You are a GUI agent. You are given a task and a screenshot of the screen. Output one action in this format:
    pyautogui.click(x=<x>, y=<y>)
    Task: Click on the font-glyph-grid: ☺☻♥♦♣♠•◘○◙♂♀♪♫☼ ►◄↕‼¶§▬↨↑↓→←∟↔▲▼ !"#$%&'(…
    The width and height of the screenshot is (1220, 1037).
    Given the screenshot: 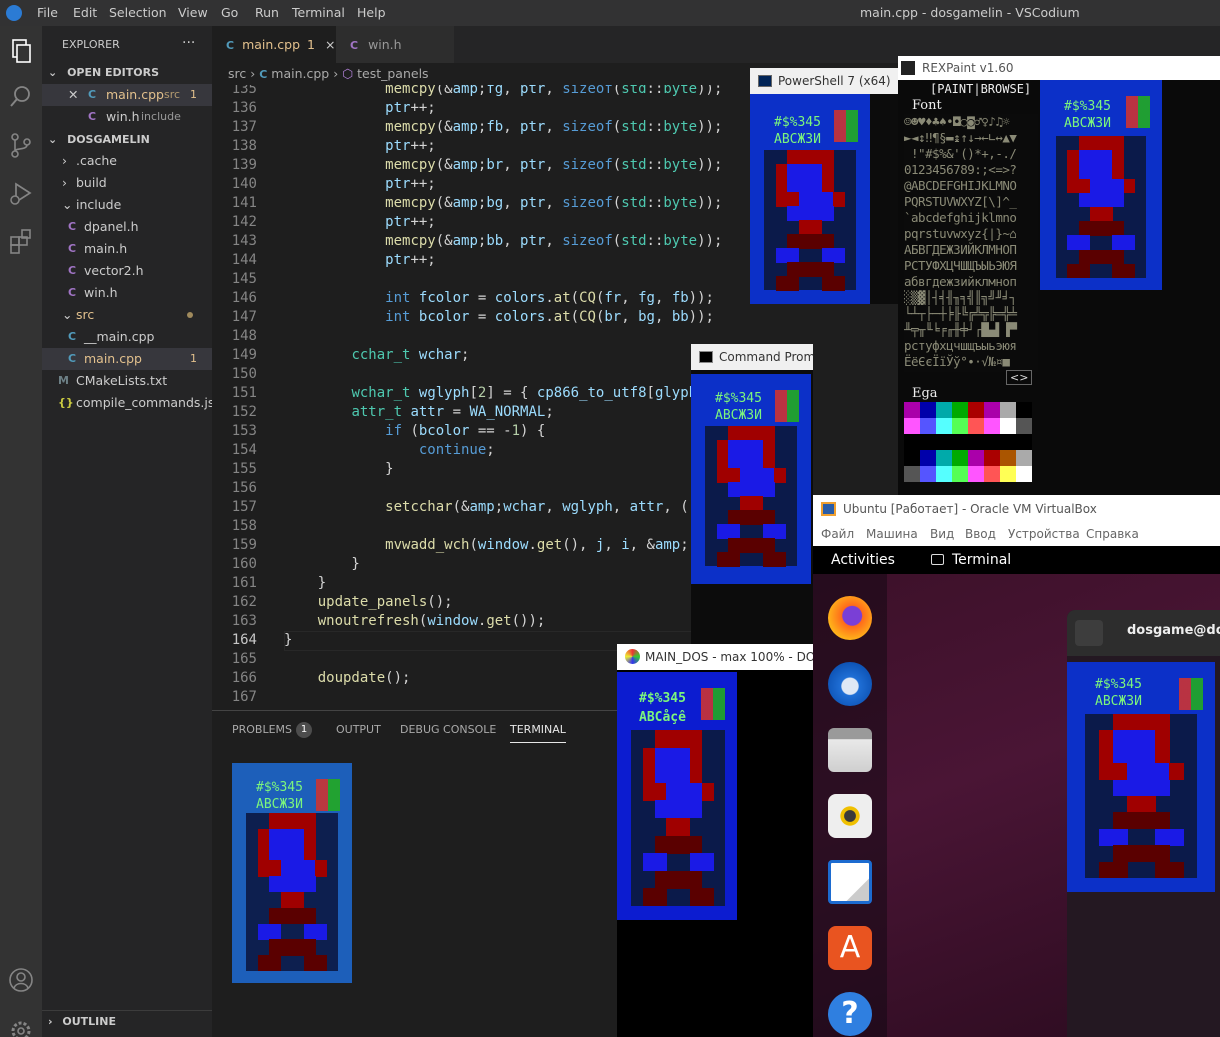 What is the action you would take?
    pyautogui.click(x=971, y=243)
    